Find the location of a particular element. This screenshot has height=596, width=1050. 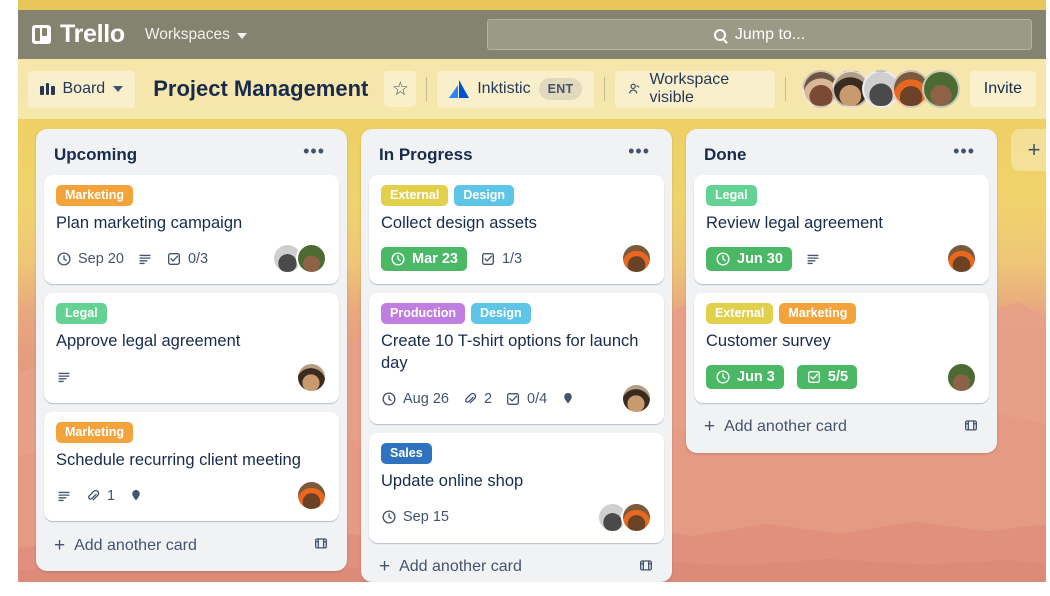

list-title: Done is located at coordinates (725, 155).